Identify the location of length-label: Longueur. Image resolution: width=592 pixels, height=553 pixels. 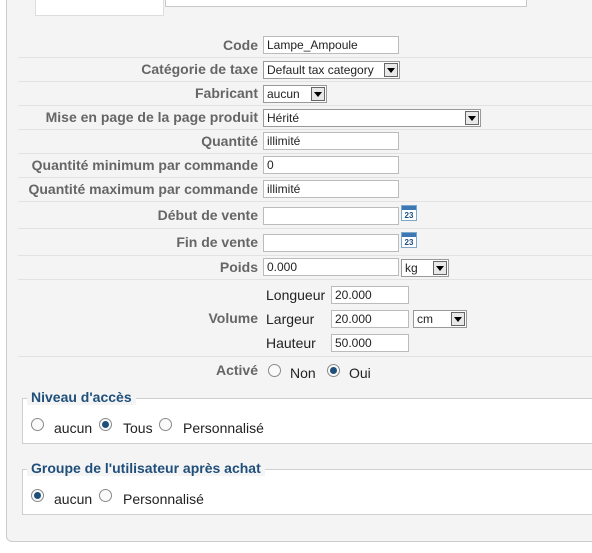
(296, 295).